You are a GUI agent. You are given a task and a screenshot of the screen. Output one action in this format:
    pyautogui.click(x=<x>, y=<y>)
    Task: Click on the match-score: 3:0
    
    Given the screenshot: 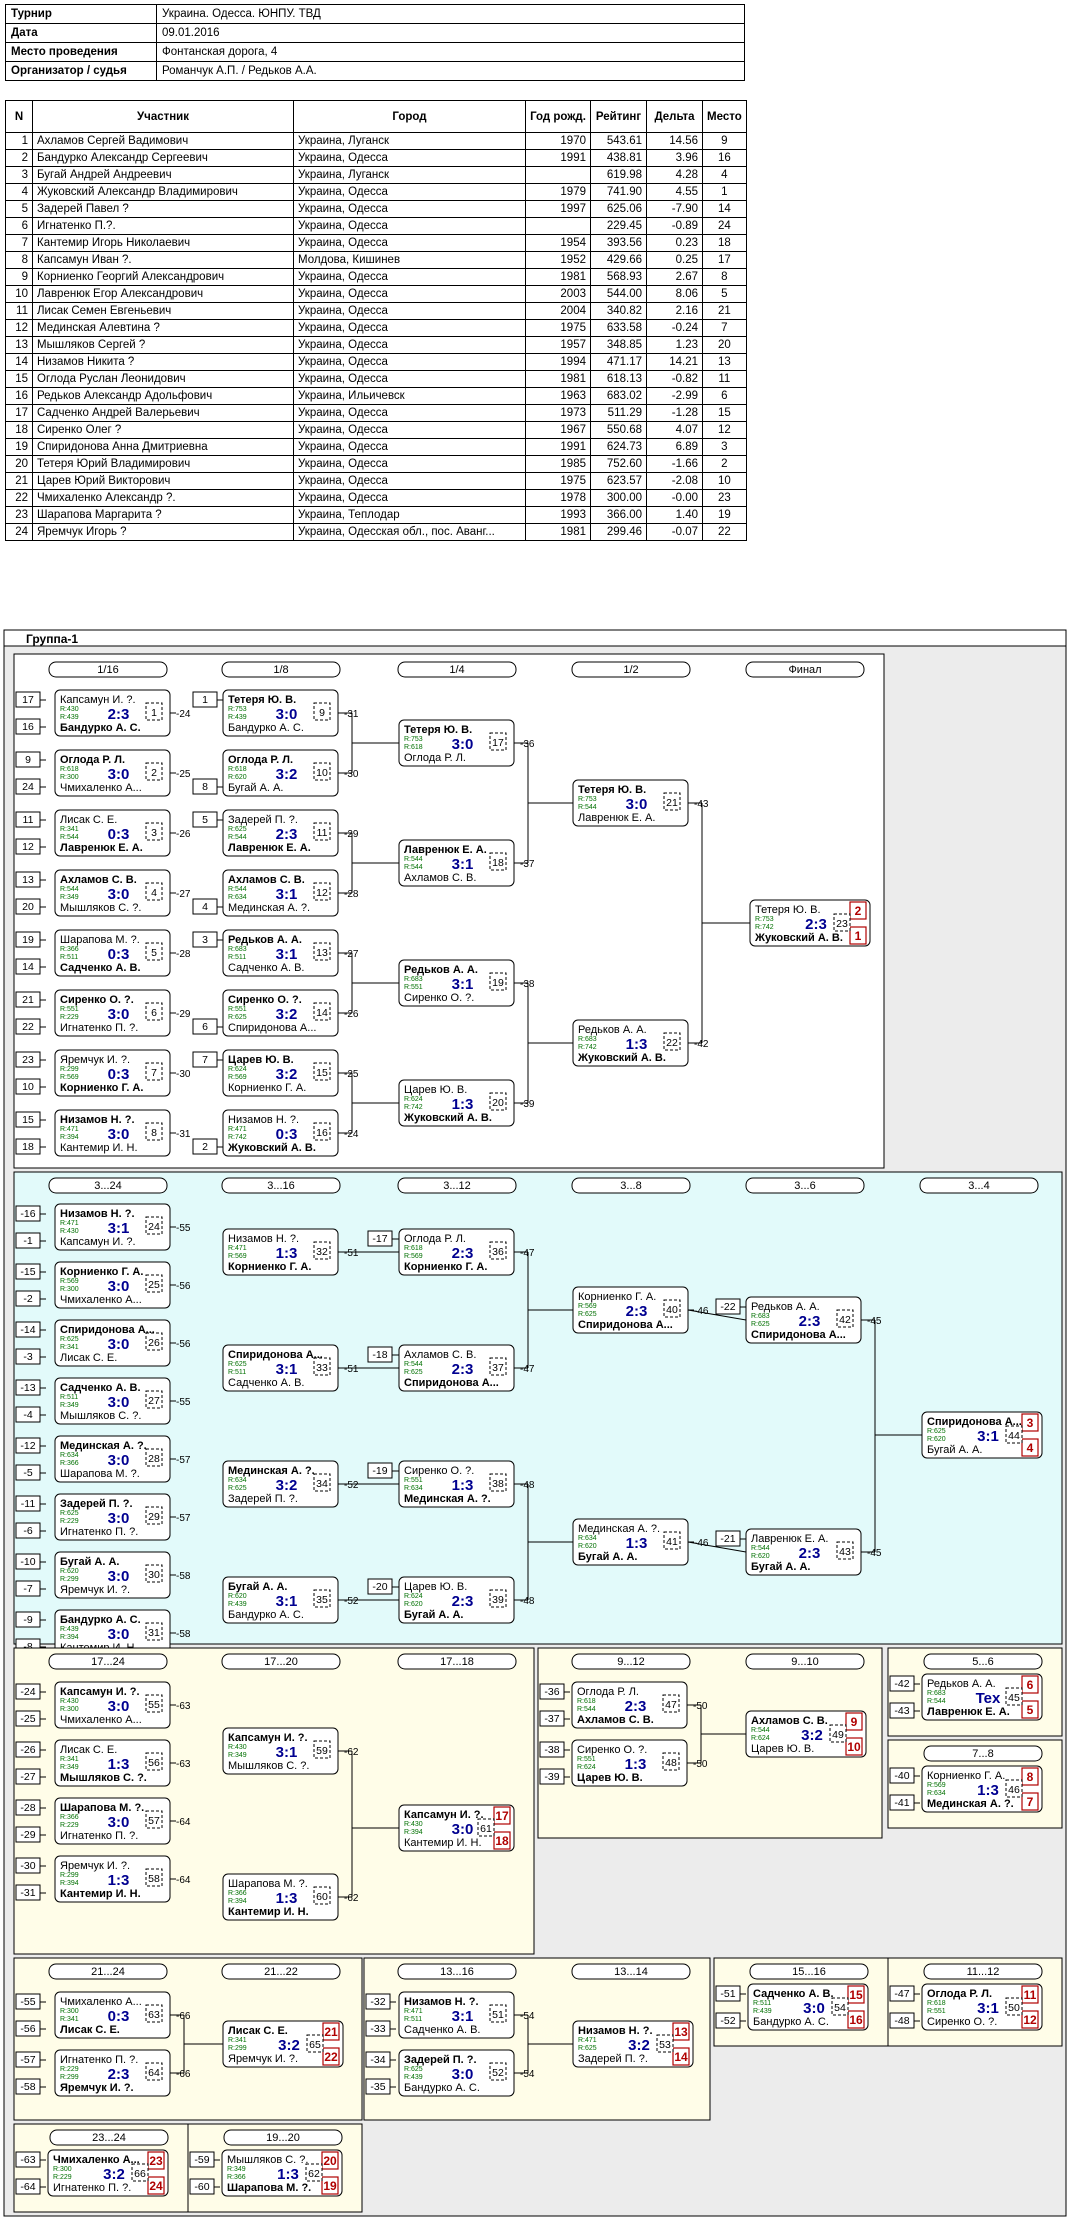 What is the action you would take?
    pyautogui.click(x=287, y=714)
    